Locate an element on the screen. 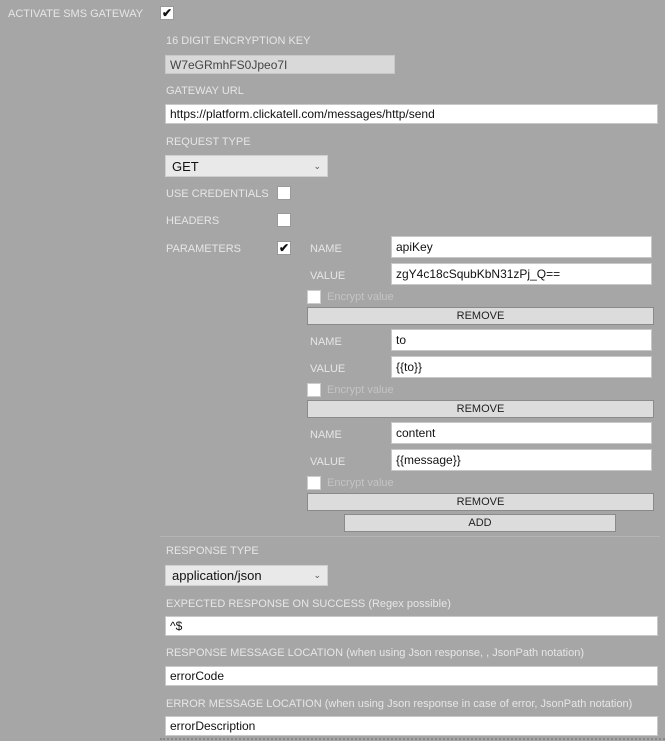  parameters-checkbox: ✔ is located at coordinates (284, 248).